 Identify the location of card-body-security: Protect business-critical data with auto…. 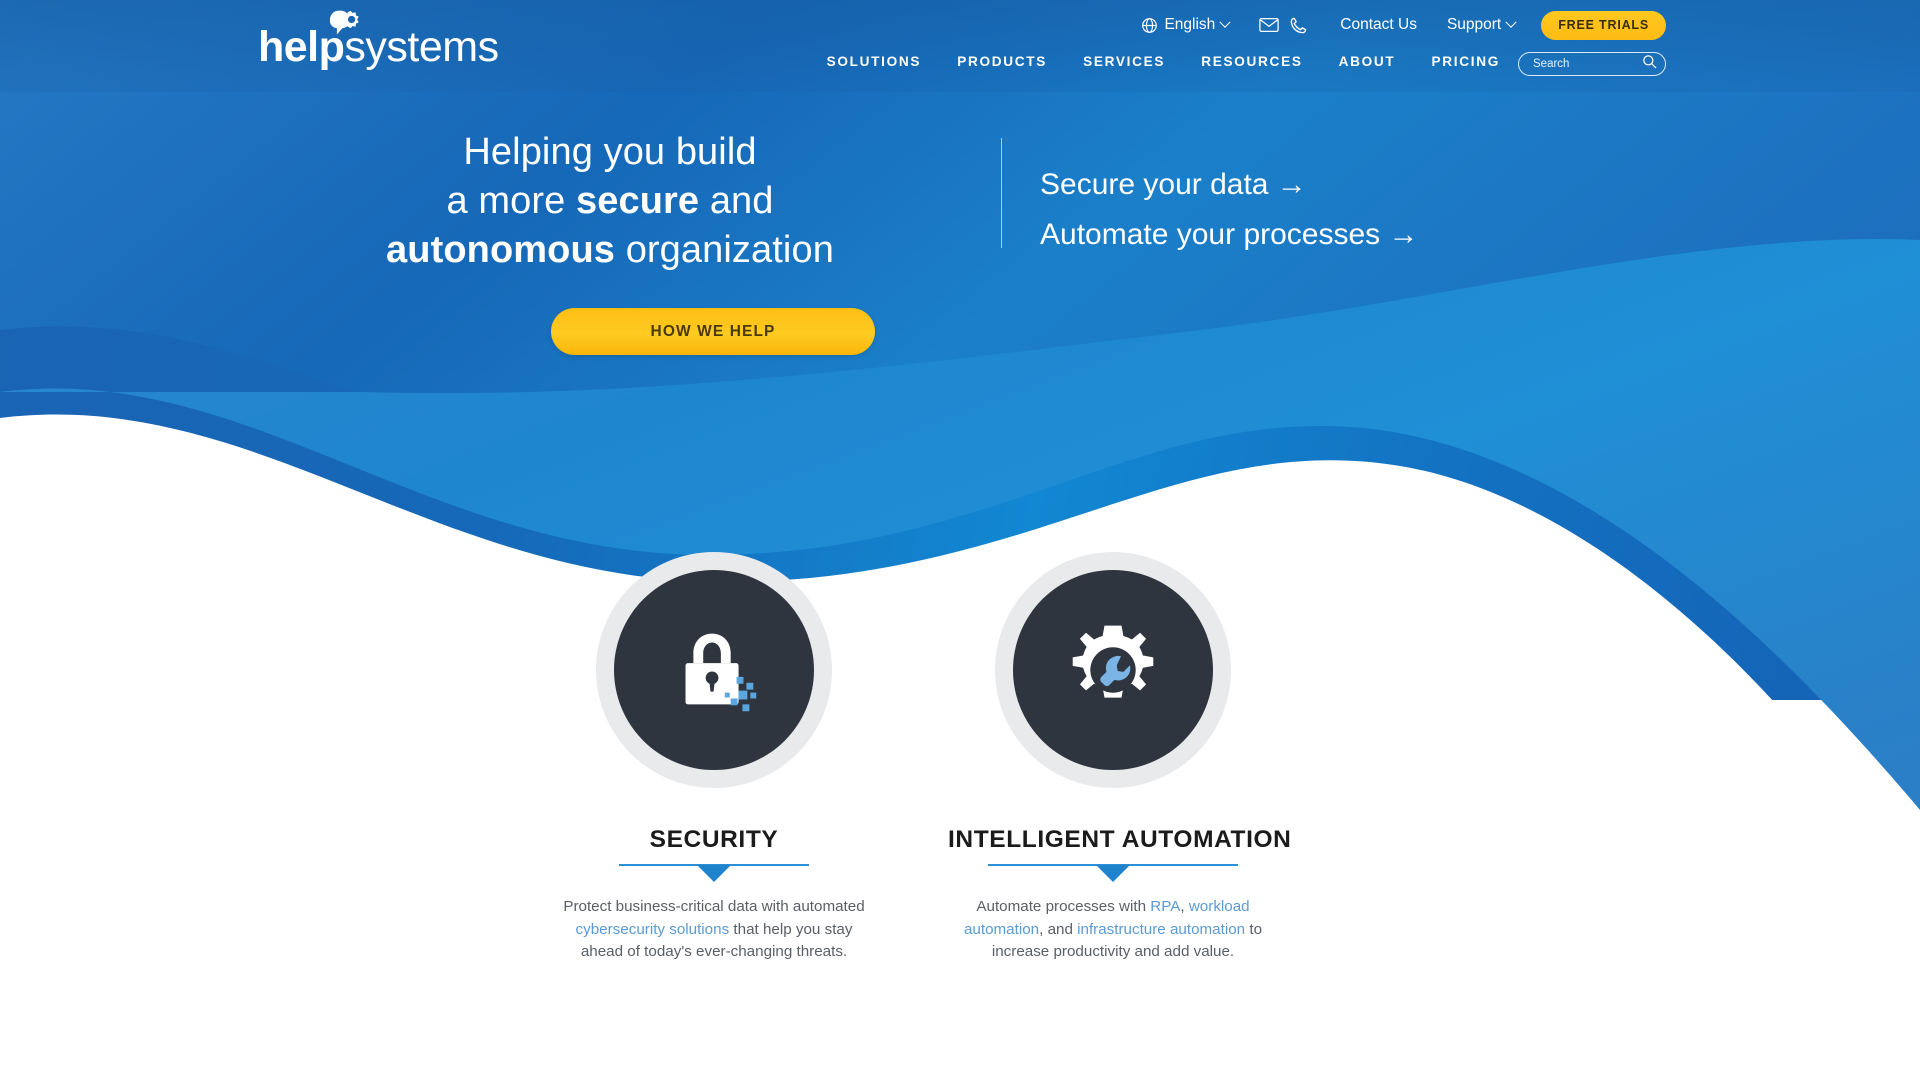
(714, 929).